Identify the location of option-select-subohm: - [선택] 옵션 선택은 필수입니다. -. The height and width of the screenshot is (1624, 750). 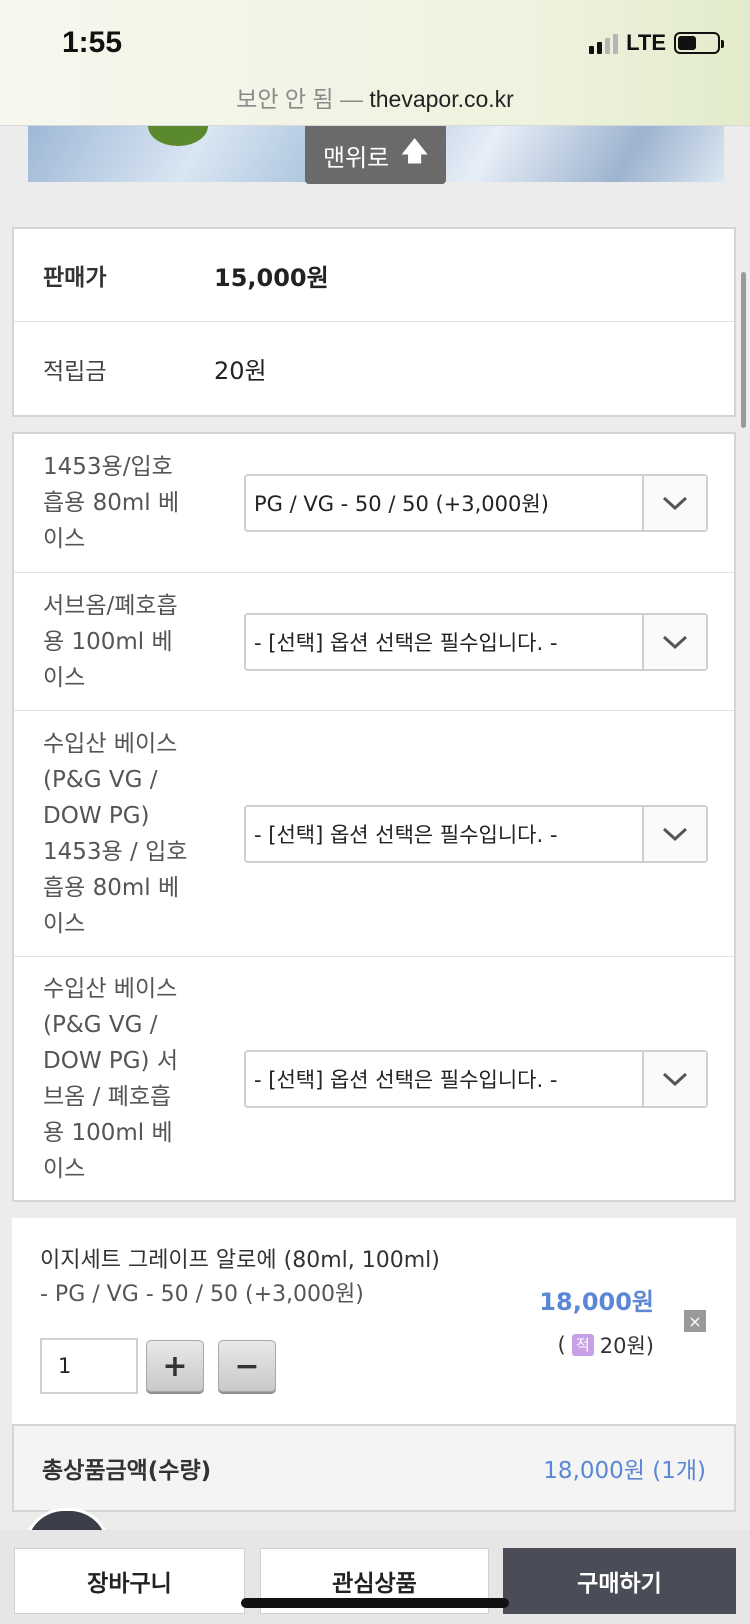
(476, 641).